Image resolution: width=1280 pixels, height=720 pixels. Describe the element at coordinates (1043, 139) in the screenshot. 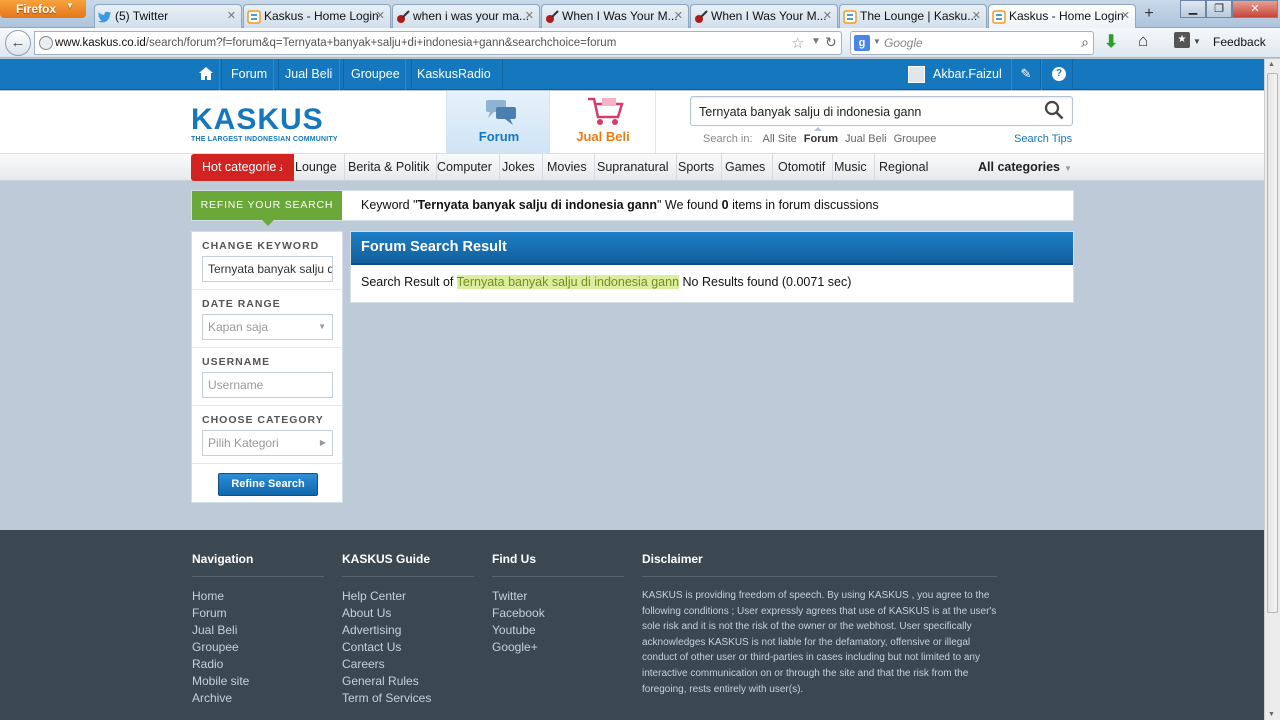

I see `search-tips-link: Search Tips` at that location.